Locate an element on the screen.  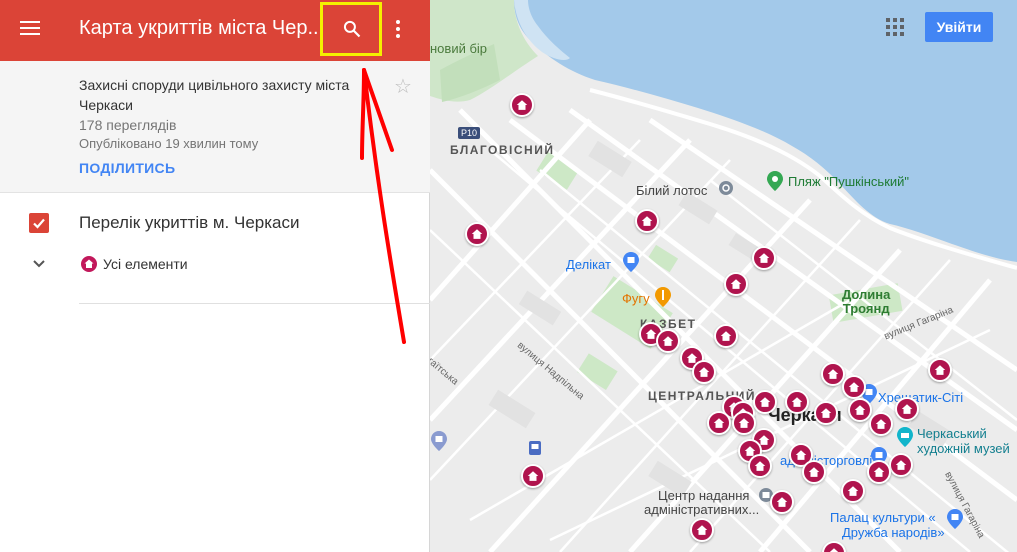
map-label-dolyna-line-1: Долина is located at coordinates (866, 294).